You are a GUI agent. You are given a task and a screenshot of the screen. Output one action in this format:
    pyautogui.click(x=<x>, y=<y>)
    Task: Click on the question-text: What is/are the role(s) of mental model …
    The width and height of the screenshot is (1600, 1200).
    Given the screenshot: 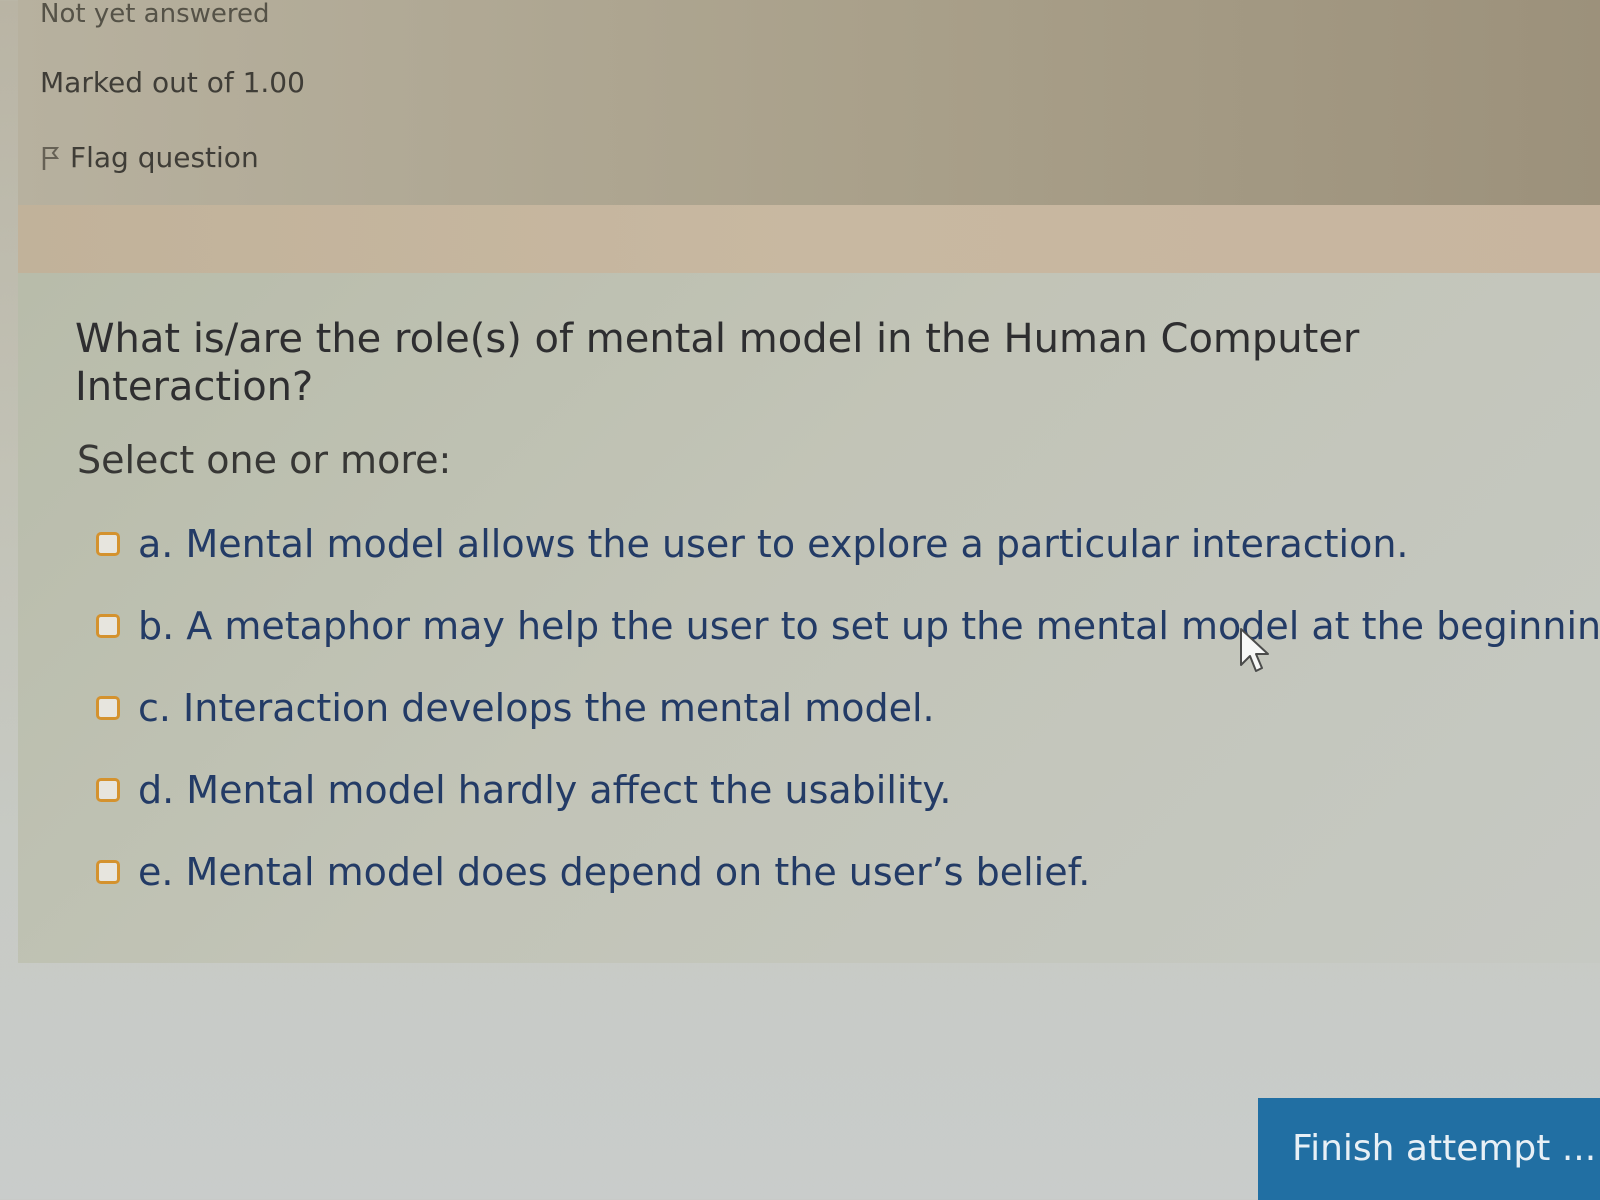 What is the action you would take?
    pyautogui.click(x=717, y=363)
    